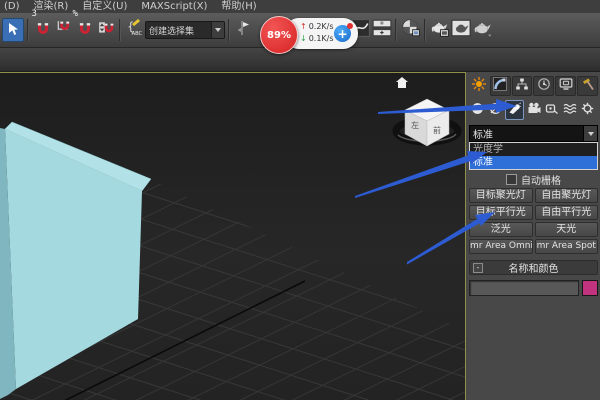 The height and width of the screenshot is (400, 600). I want to click on systems-gear-icon, so click(587, 110).